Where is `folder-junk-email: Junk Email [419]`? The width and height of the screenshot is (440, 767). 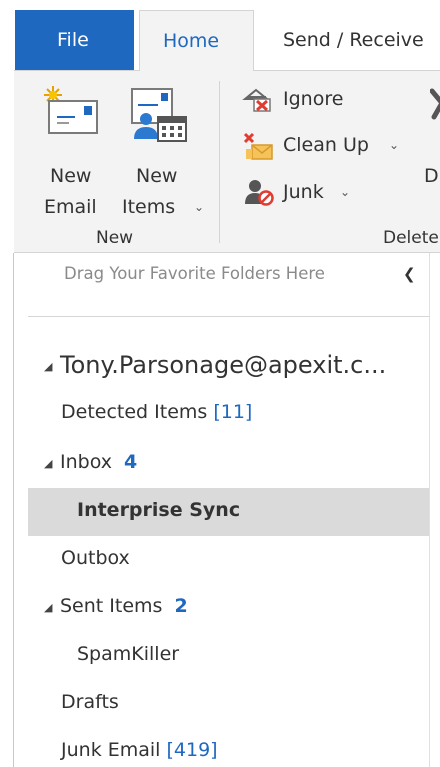
folder-junk-email: Junk Email [419] is located at coordinates (228, 751).